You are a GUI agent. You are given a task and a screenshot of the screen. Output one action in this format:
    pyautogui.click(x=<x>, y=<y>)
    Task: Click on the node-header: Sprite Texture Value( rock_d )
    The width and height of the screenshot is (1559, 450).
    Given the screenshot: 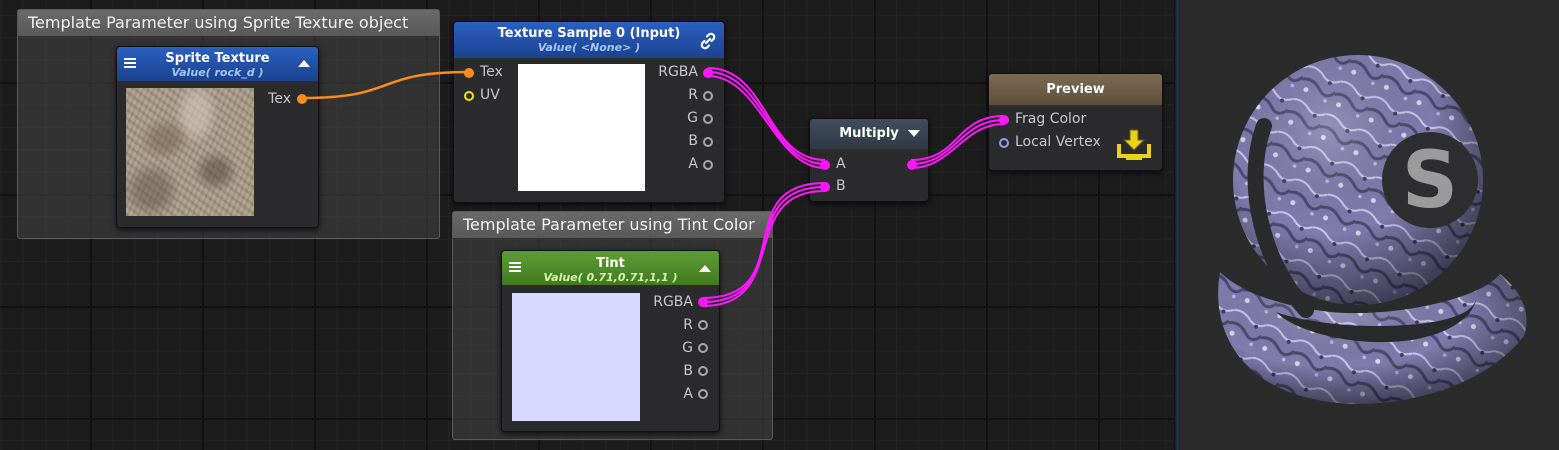 What is the action you would take?
    pyautogui.click(x=217, y=64)
    